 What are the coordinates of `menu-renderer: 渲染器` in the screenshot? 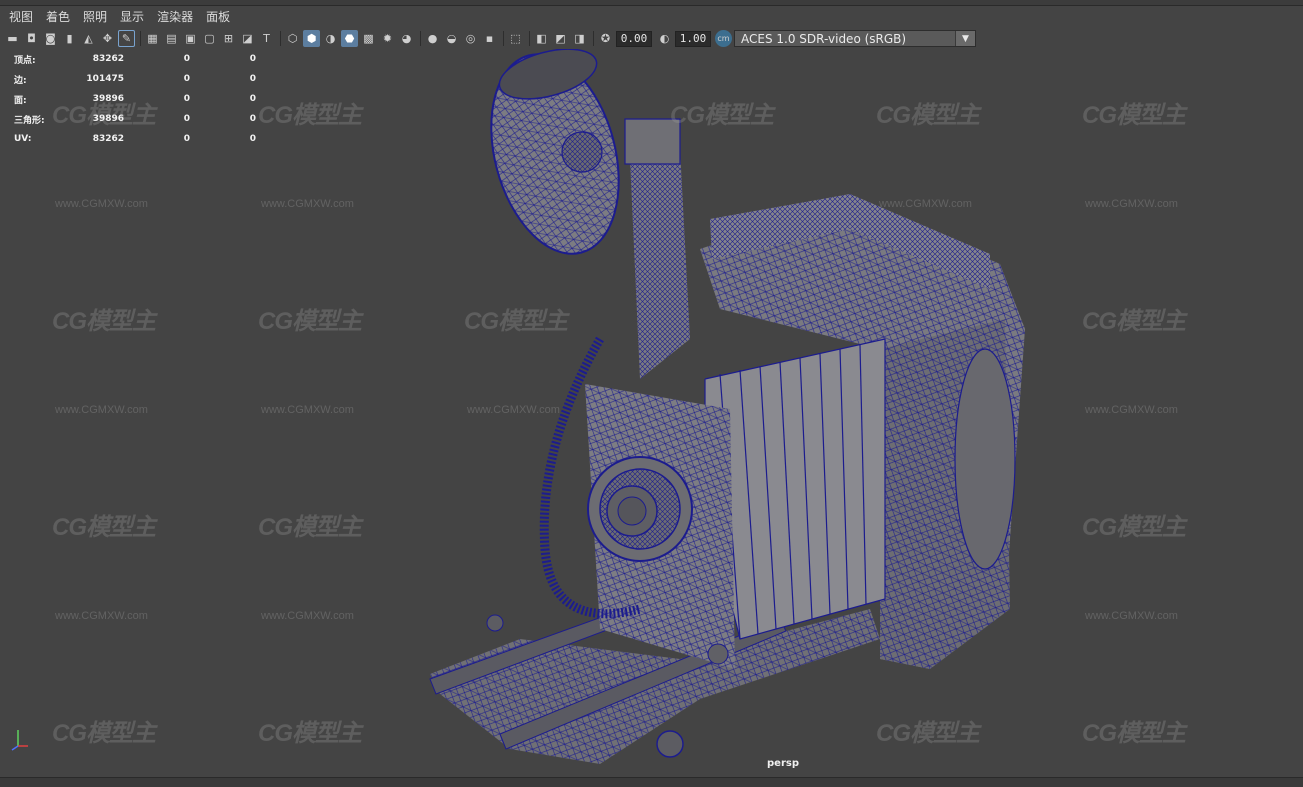 It's located at (175, 17).